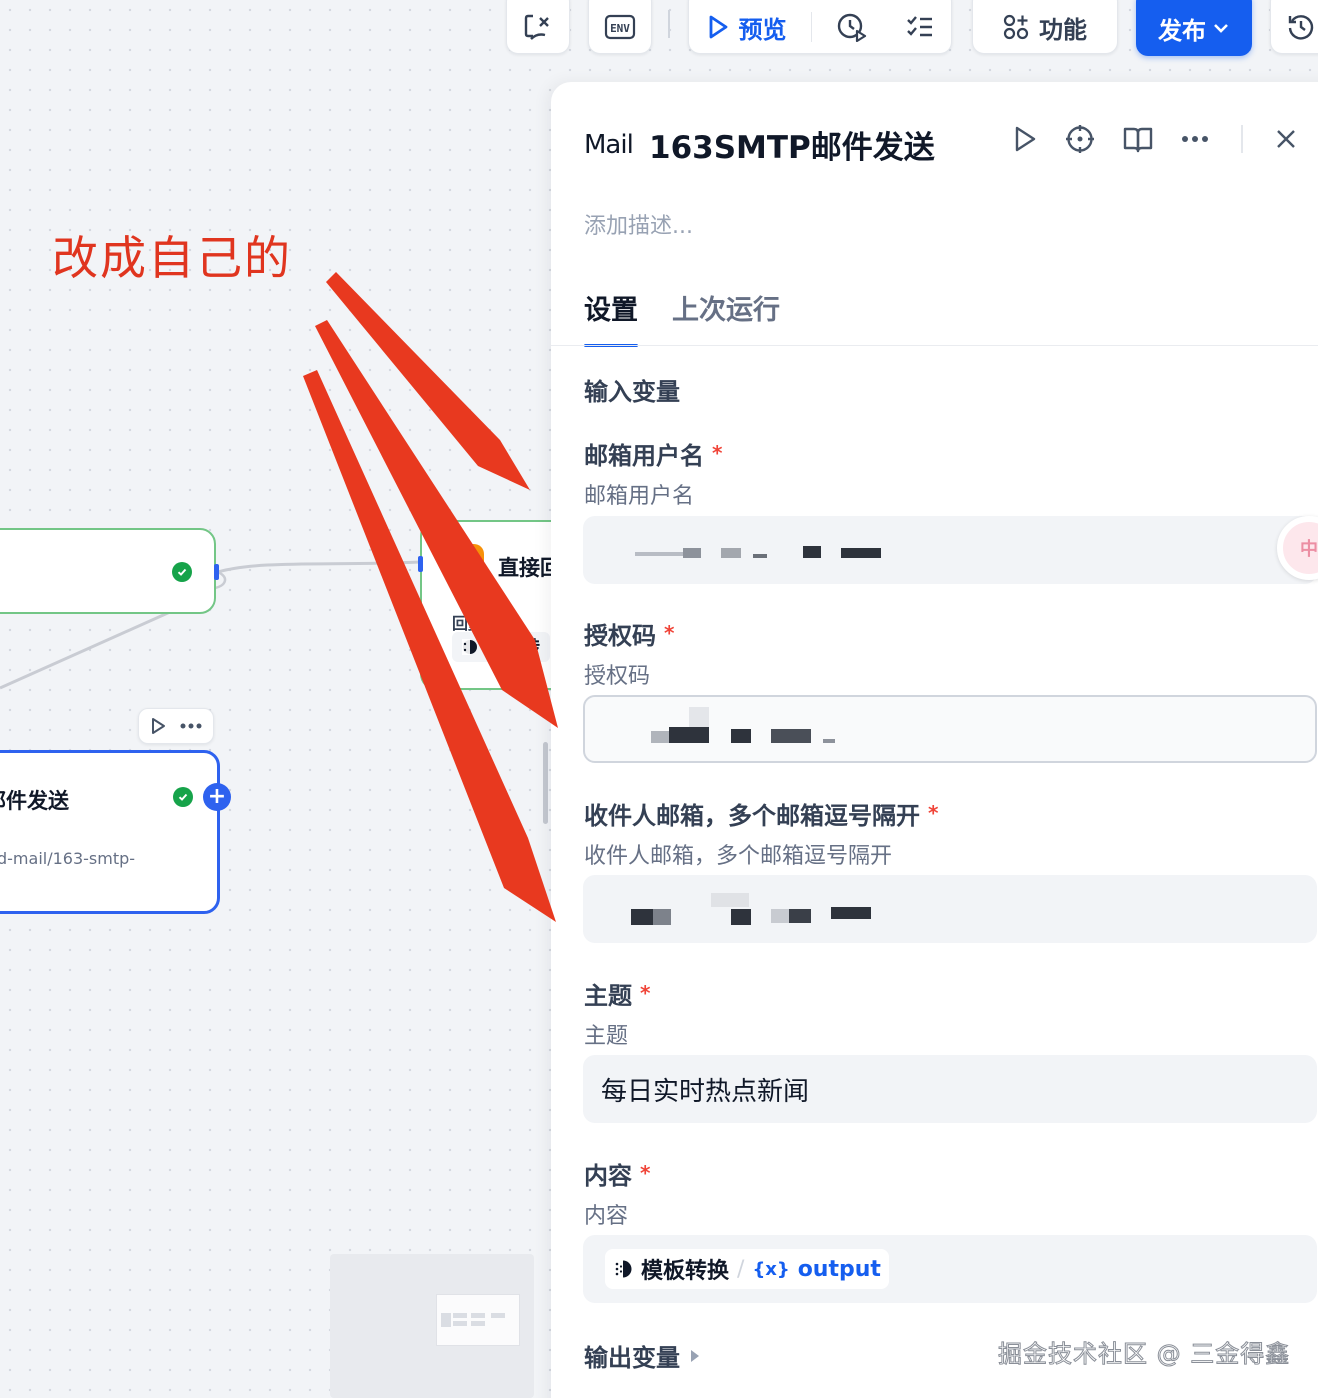 This screenshot has width=1318, height=1398. I want to click on content-sublabel: 内容, so click(606, 1216).